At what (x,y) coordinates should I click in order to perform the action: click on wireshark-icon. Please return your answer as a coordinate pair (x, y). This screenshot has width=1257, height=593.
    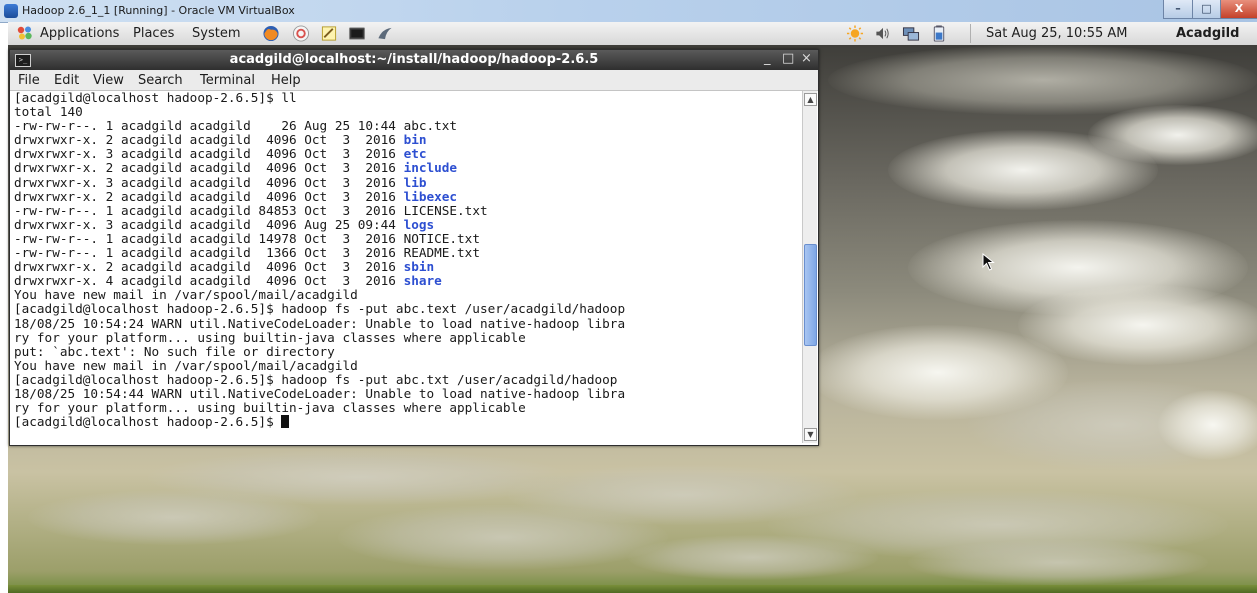
    Looking at the image, I should click on (385, 33).